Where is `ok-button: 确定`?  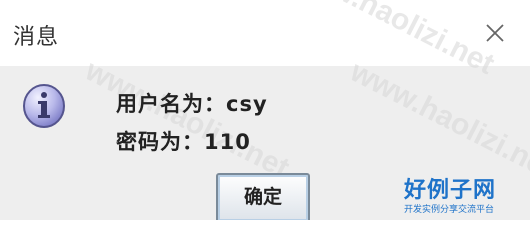
ok-button: 确定 is located at coordinates (263, 196).